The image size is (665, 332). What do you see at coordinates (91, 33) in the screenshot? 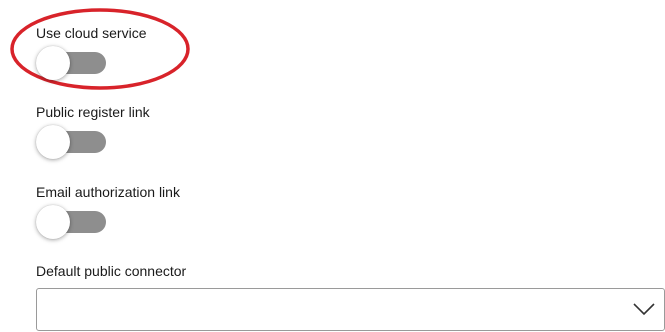
I see `use-cloud-service-label: Use cloud service` at bounding box center [91, 33].